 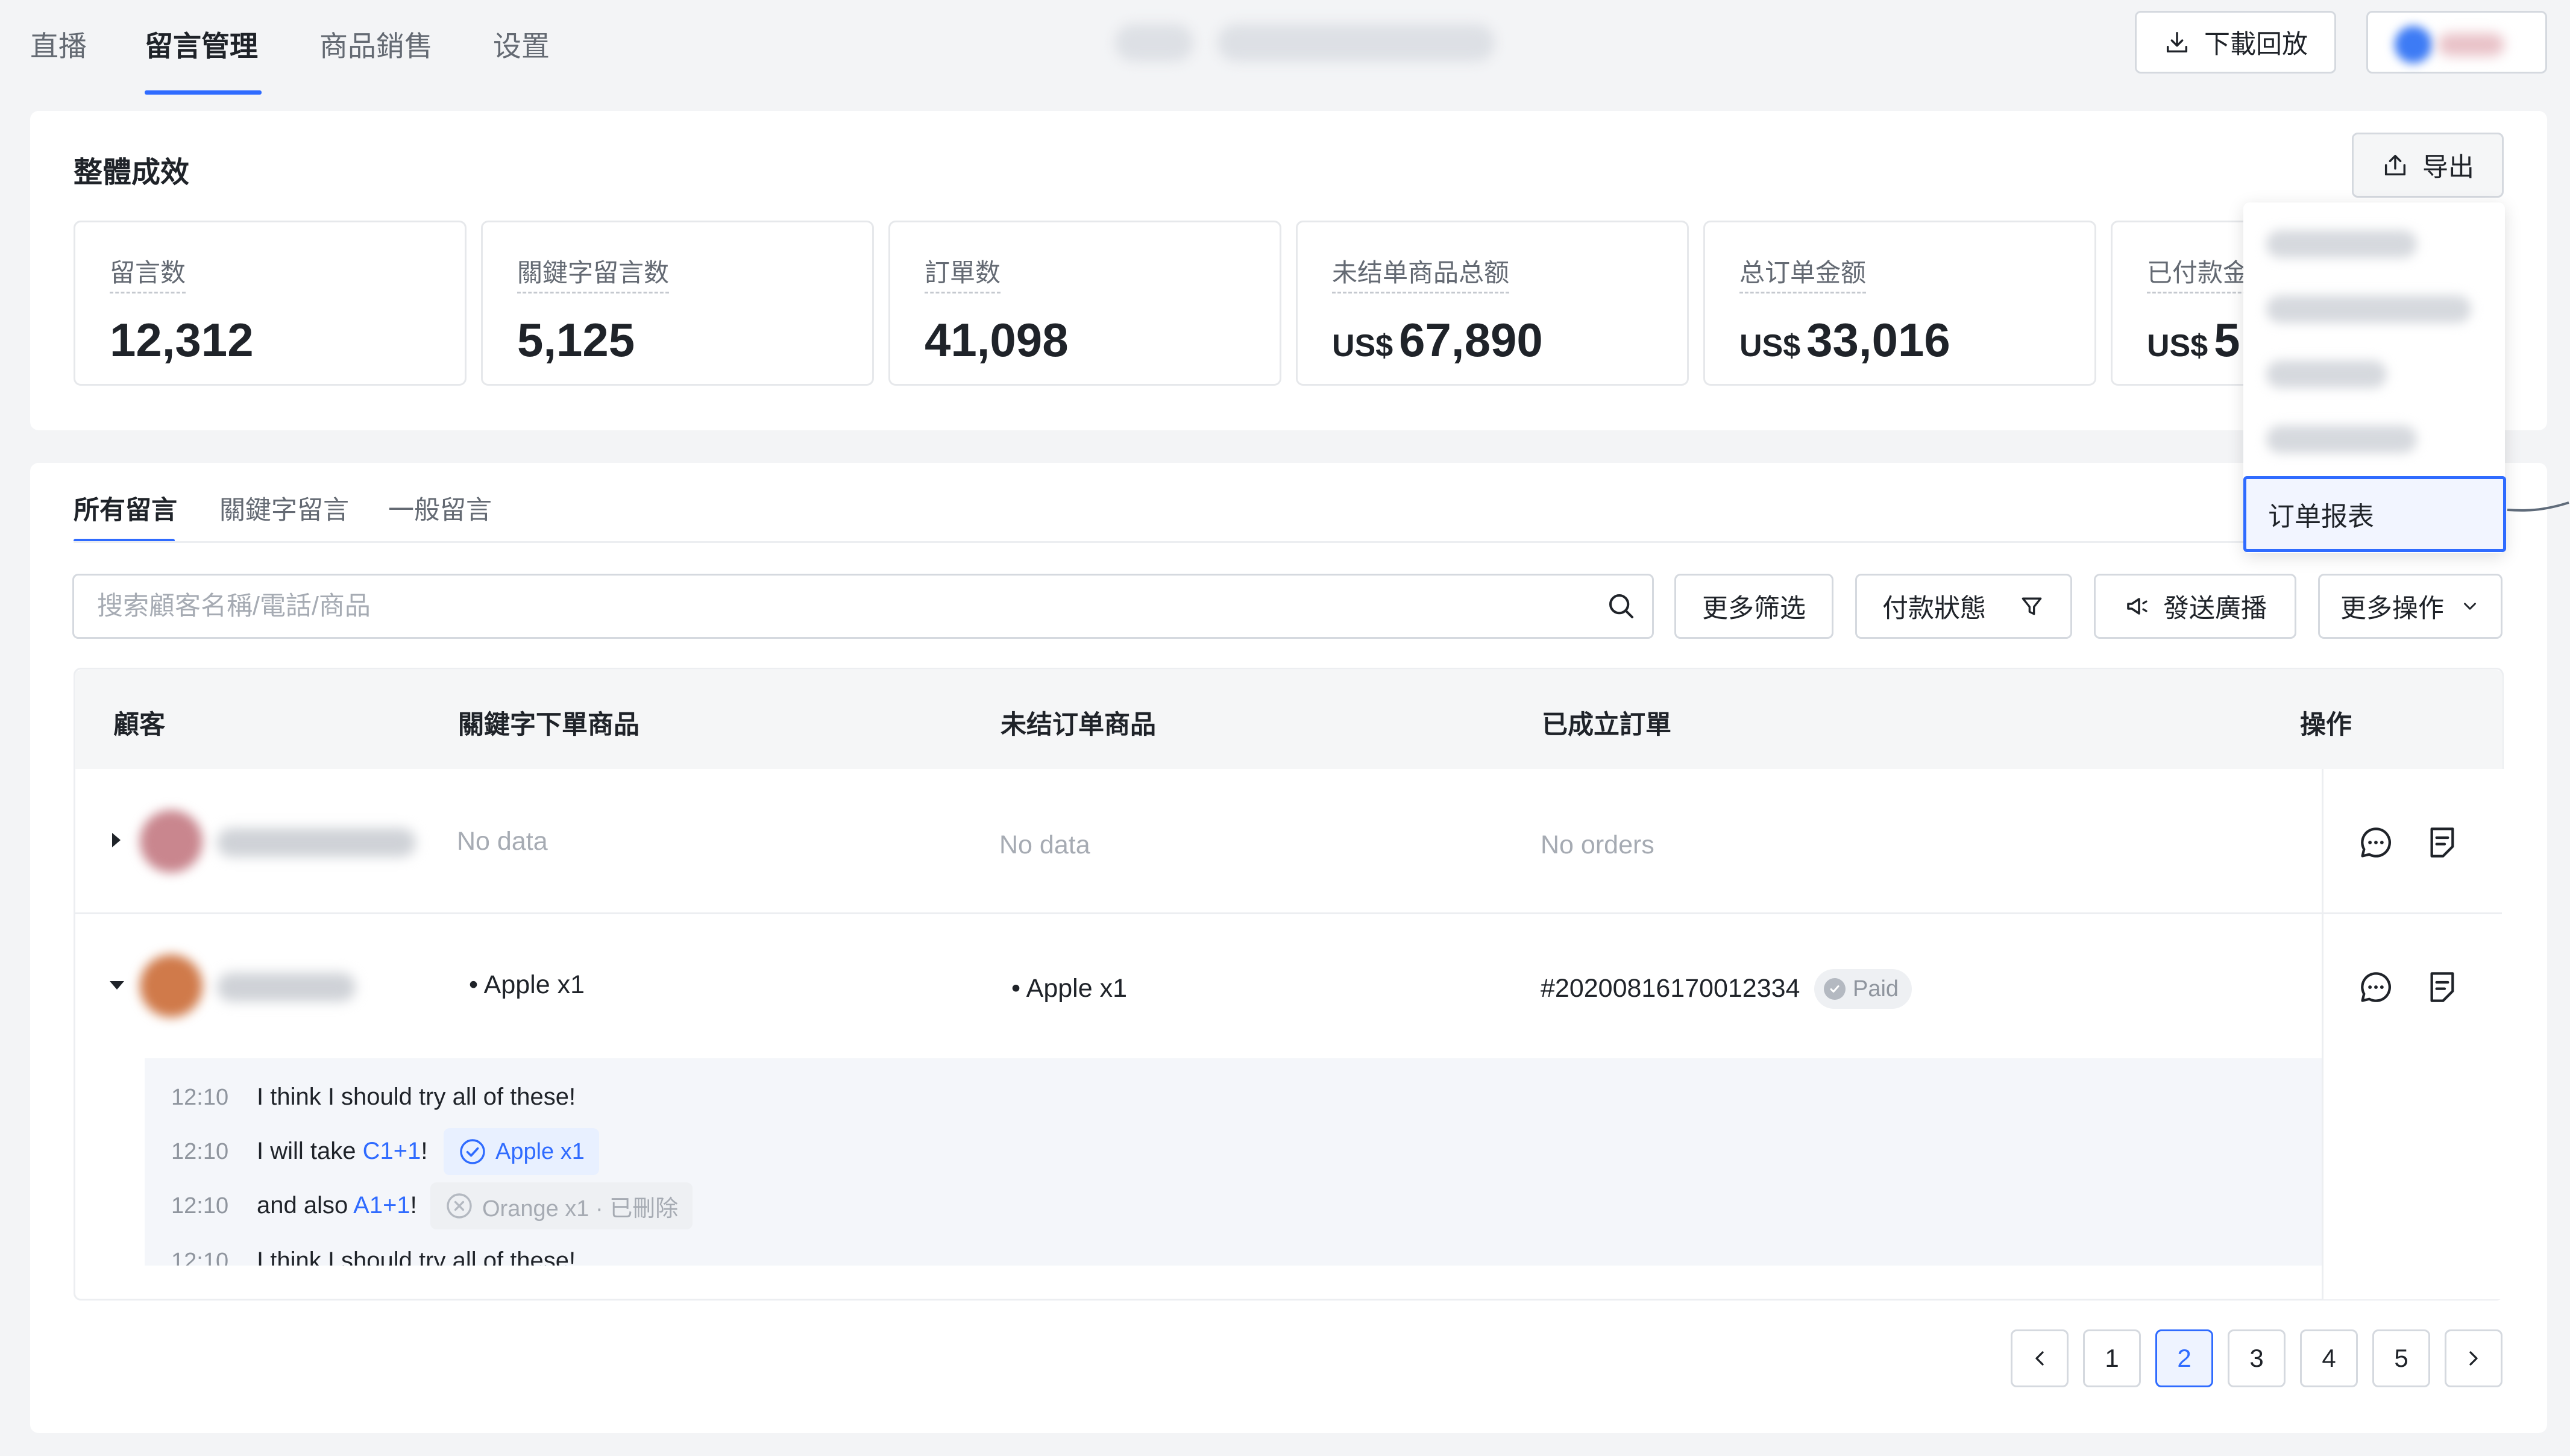 I want to click on page-button: 5, so click(x=2401, y=1358).